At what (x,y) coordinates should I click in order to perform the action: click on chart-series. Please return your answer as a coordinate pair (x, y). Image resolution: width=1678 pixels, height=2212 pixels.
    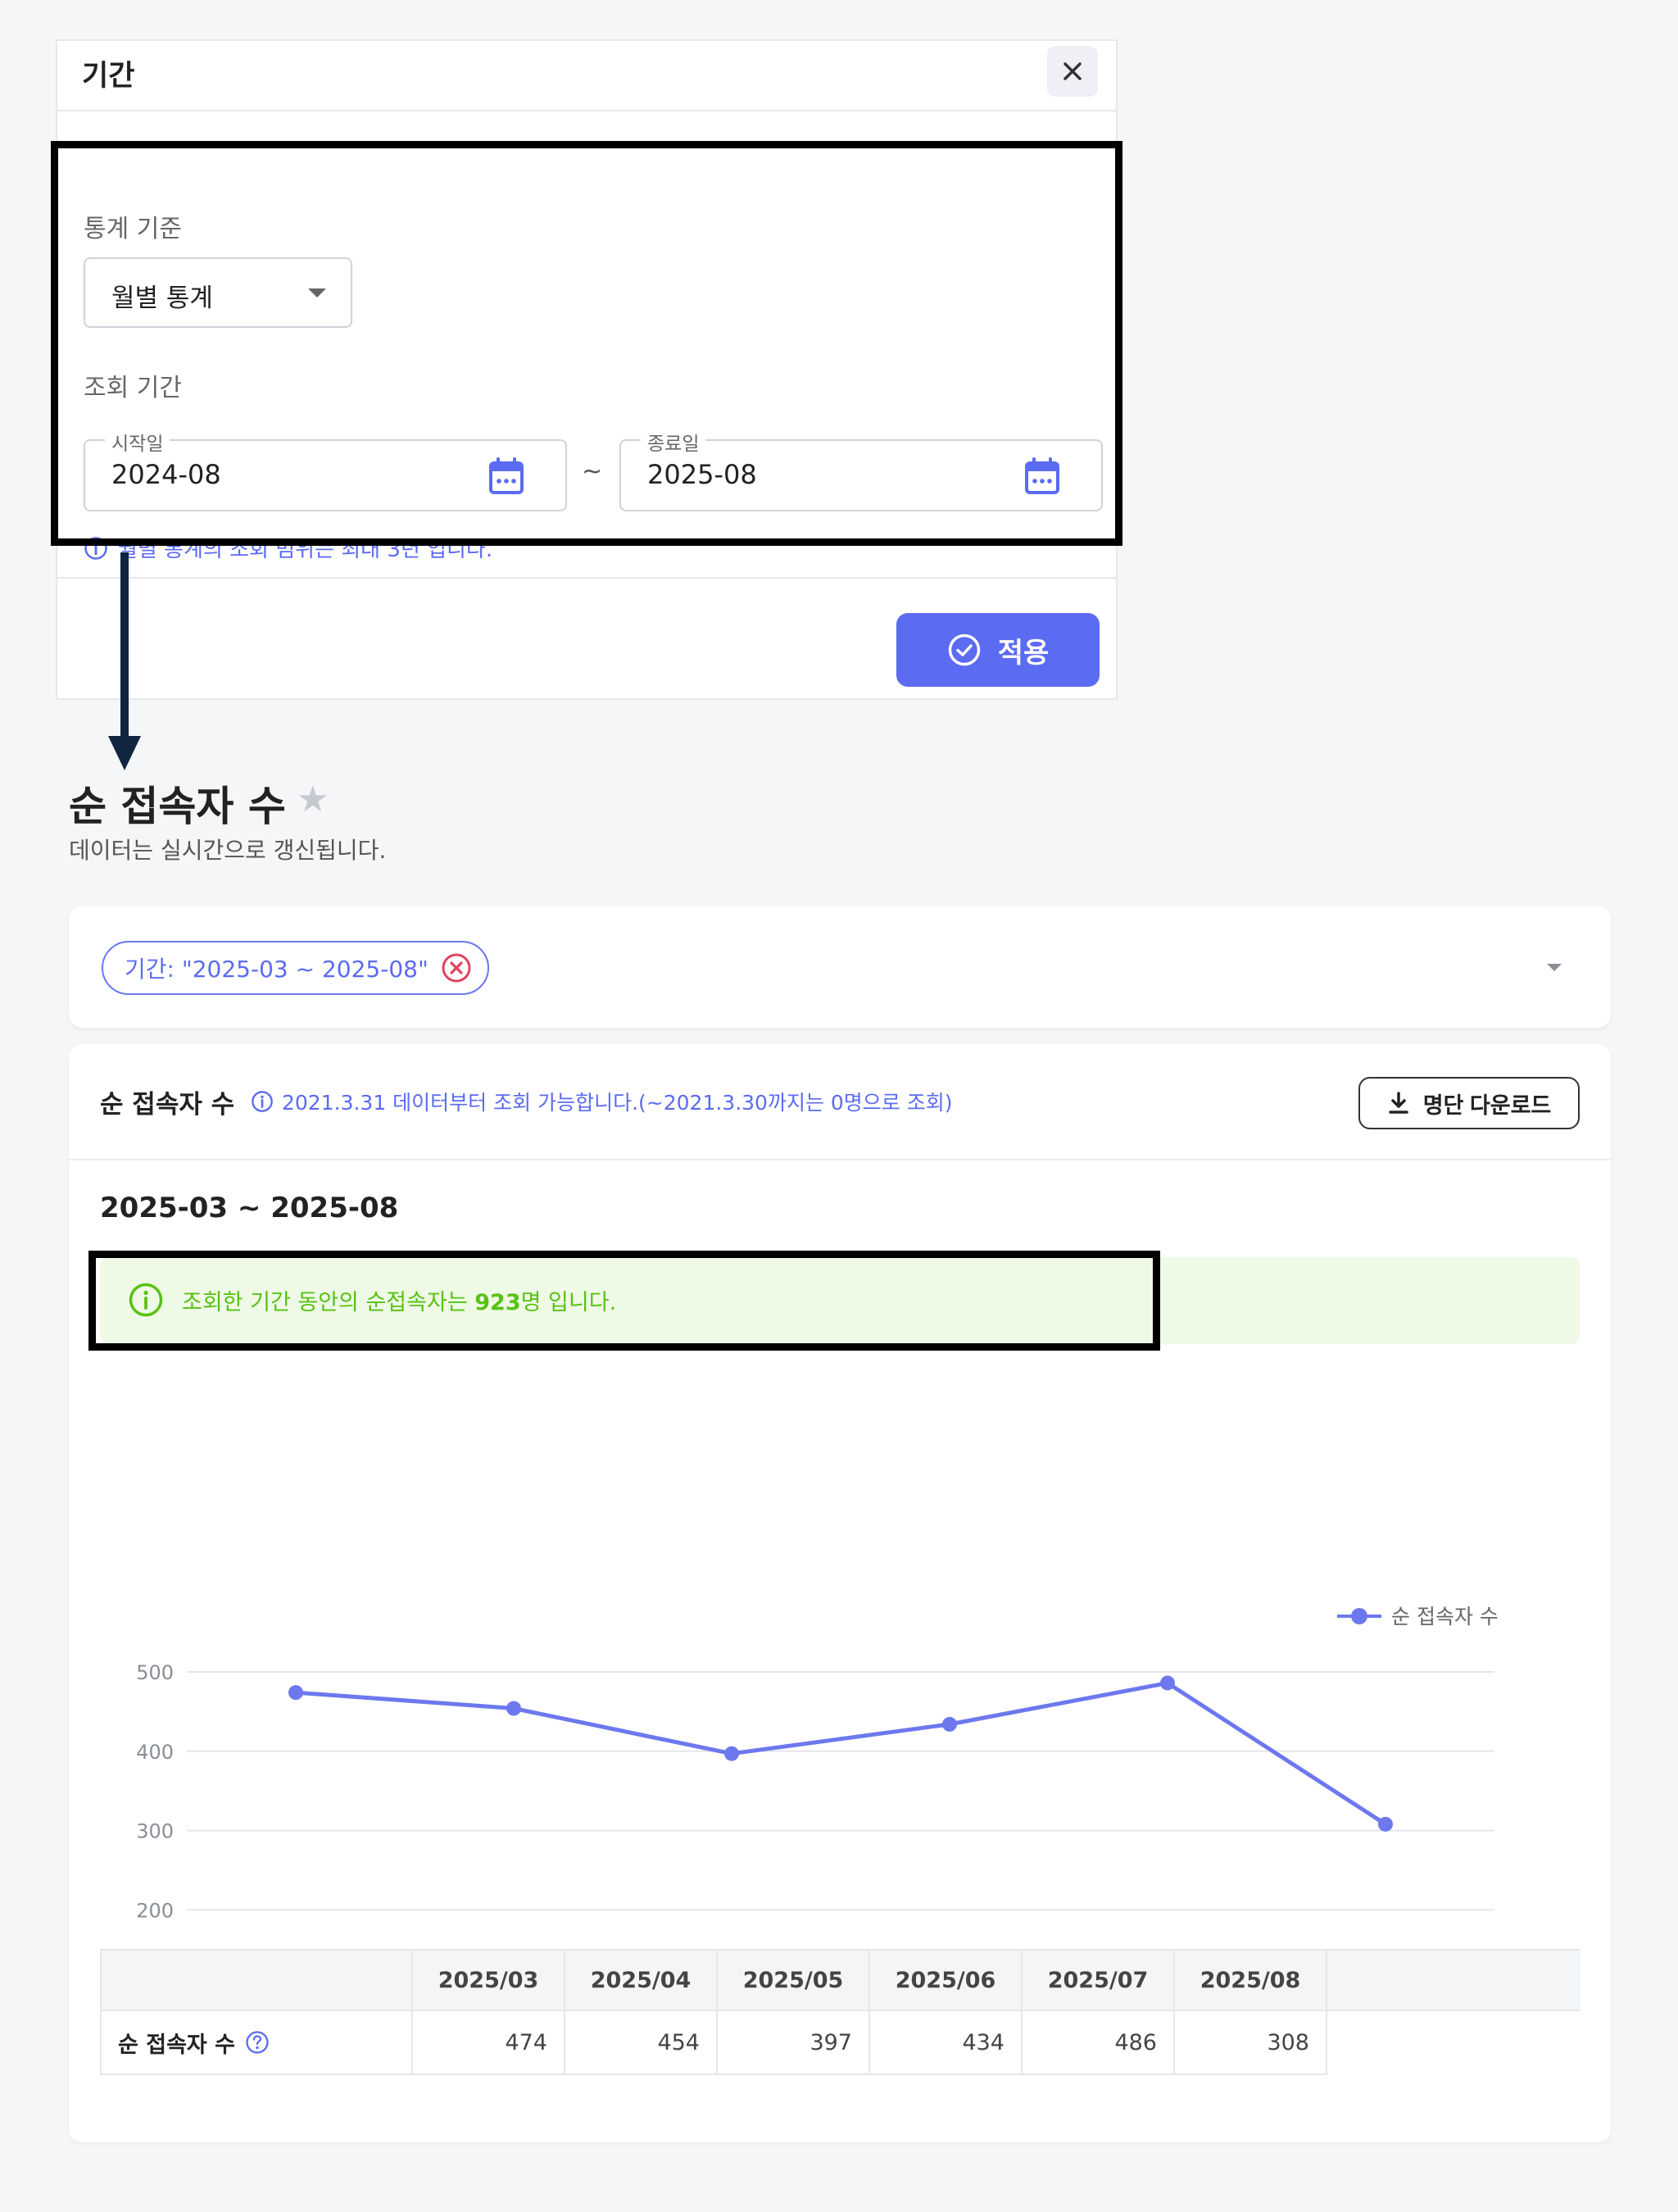
    Looking at the image, I should click on (840, 1754).